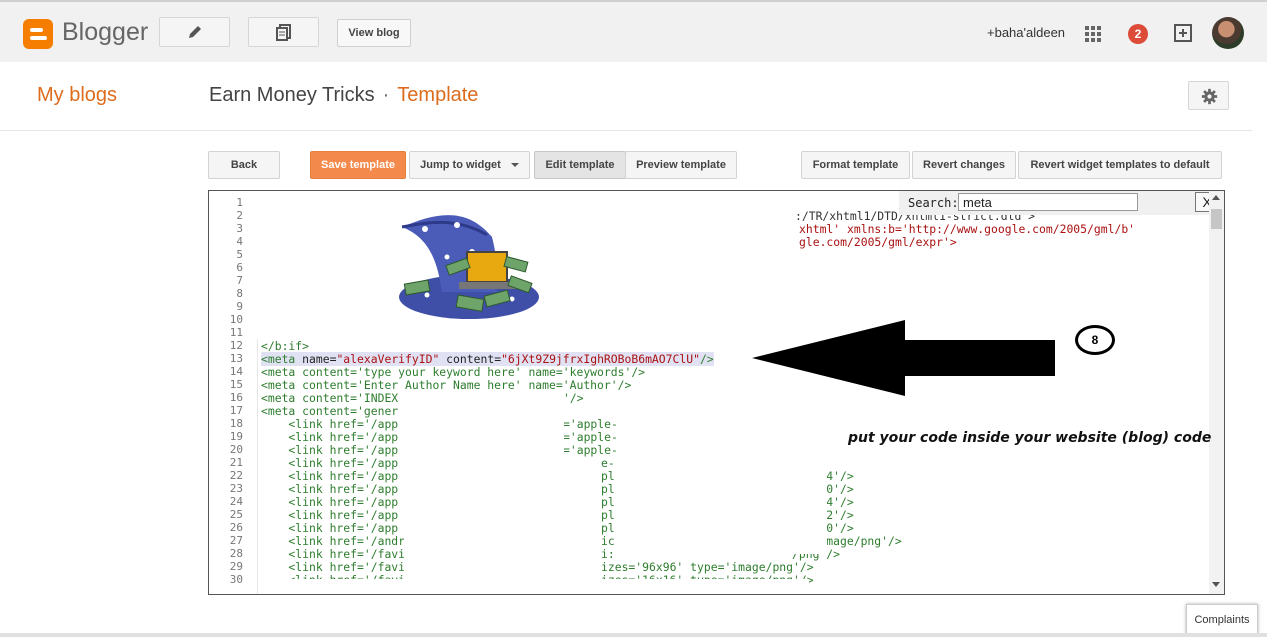 The height and width of the screenshot is (637, 1267). I want to click on line-number: 1, so click(239, 202).